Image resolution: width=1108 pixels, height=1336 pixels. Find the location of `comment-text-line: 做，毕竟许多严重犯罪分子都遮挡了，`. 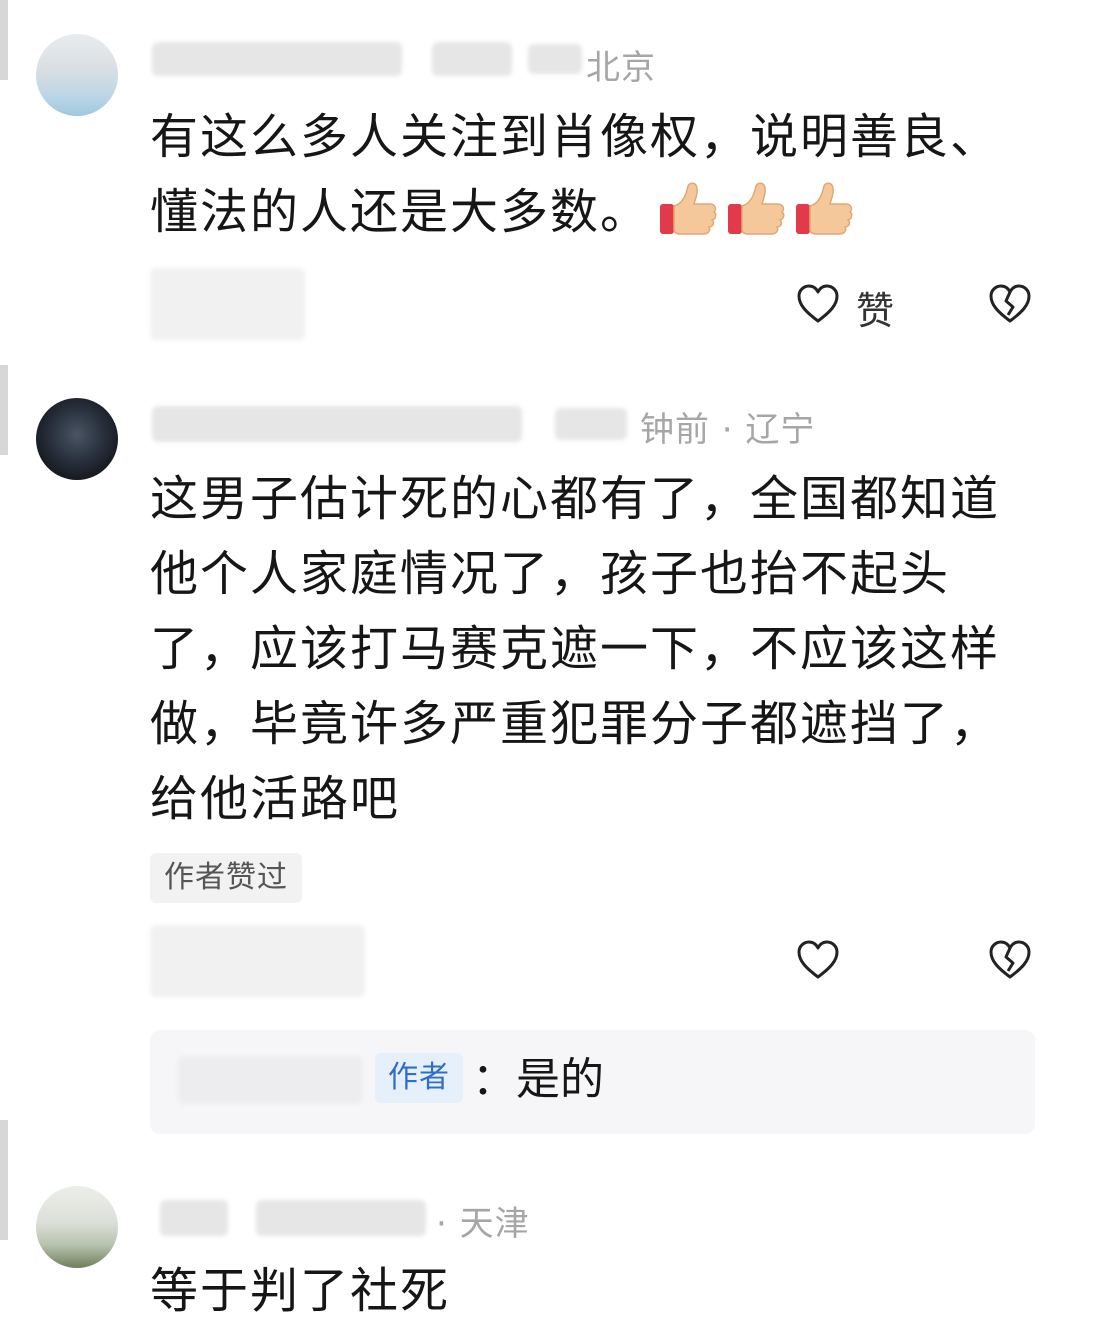

comment-text-line: 做，毕竟许多严重犯罪分子都遮挡了， is located at coordinates (575, 724).